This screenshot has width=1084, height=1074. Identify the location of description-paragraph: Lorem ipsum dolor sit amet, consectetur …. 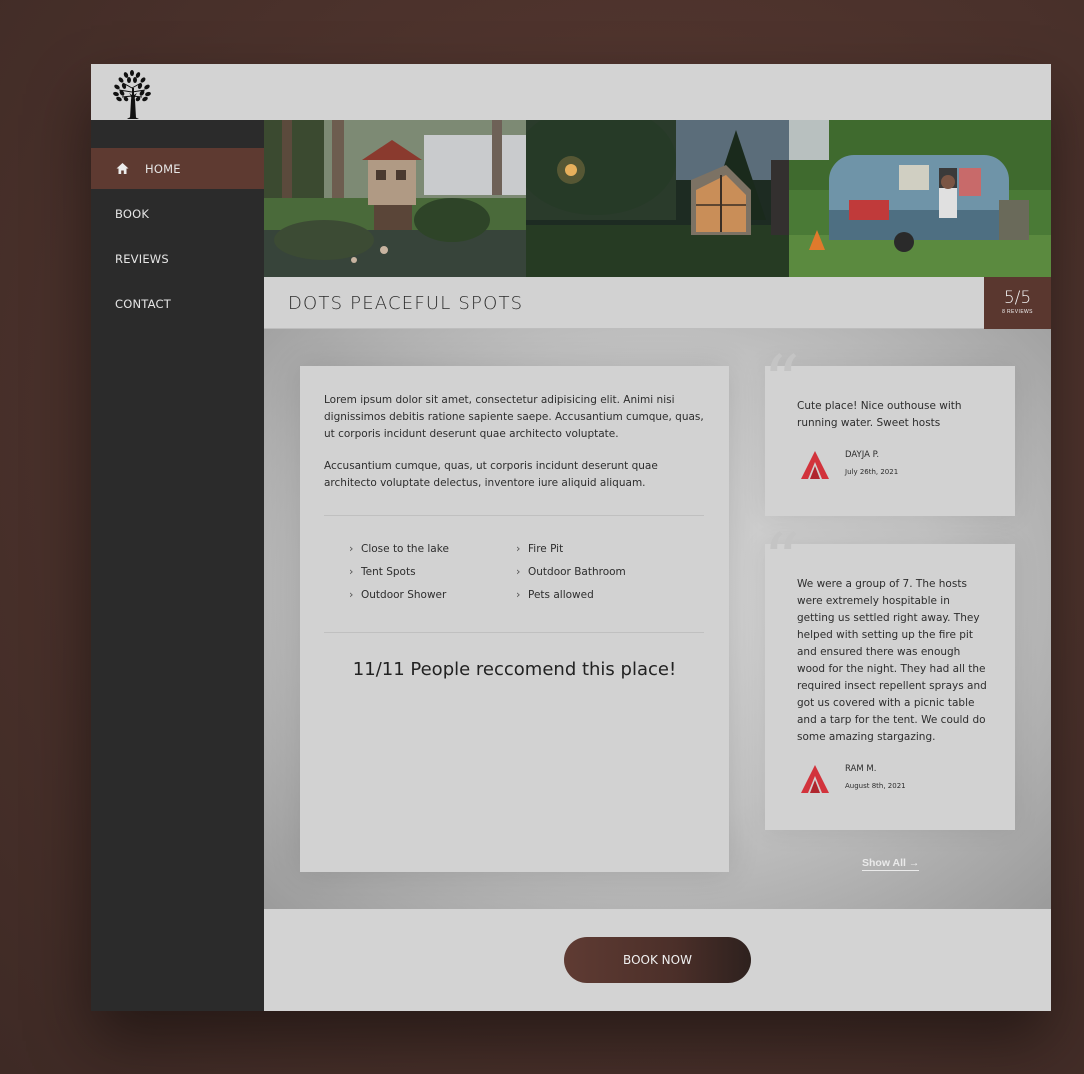
(514, 417).